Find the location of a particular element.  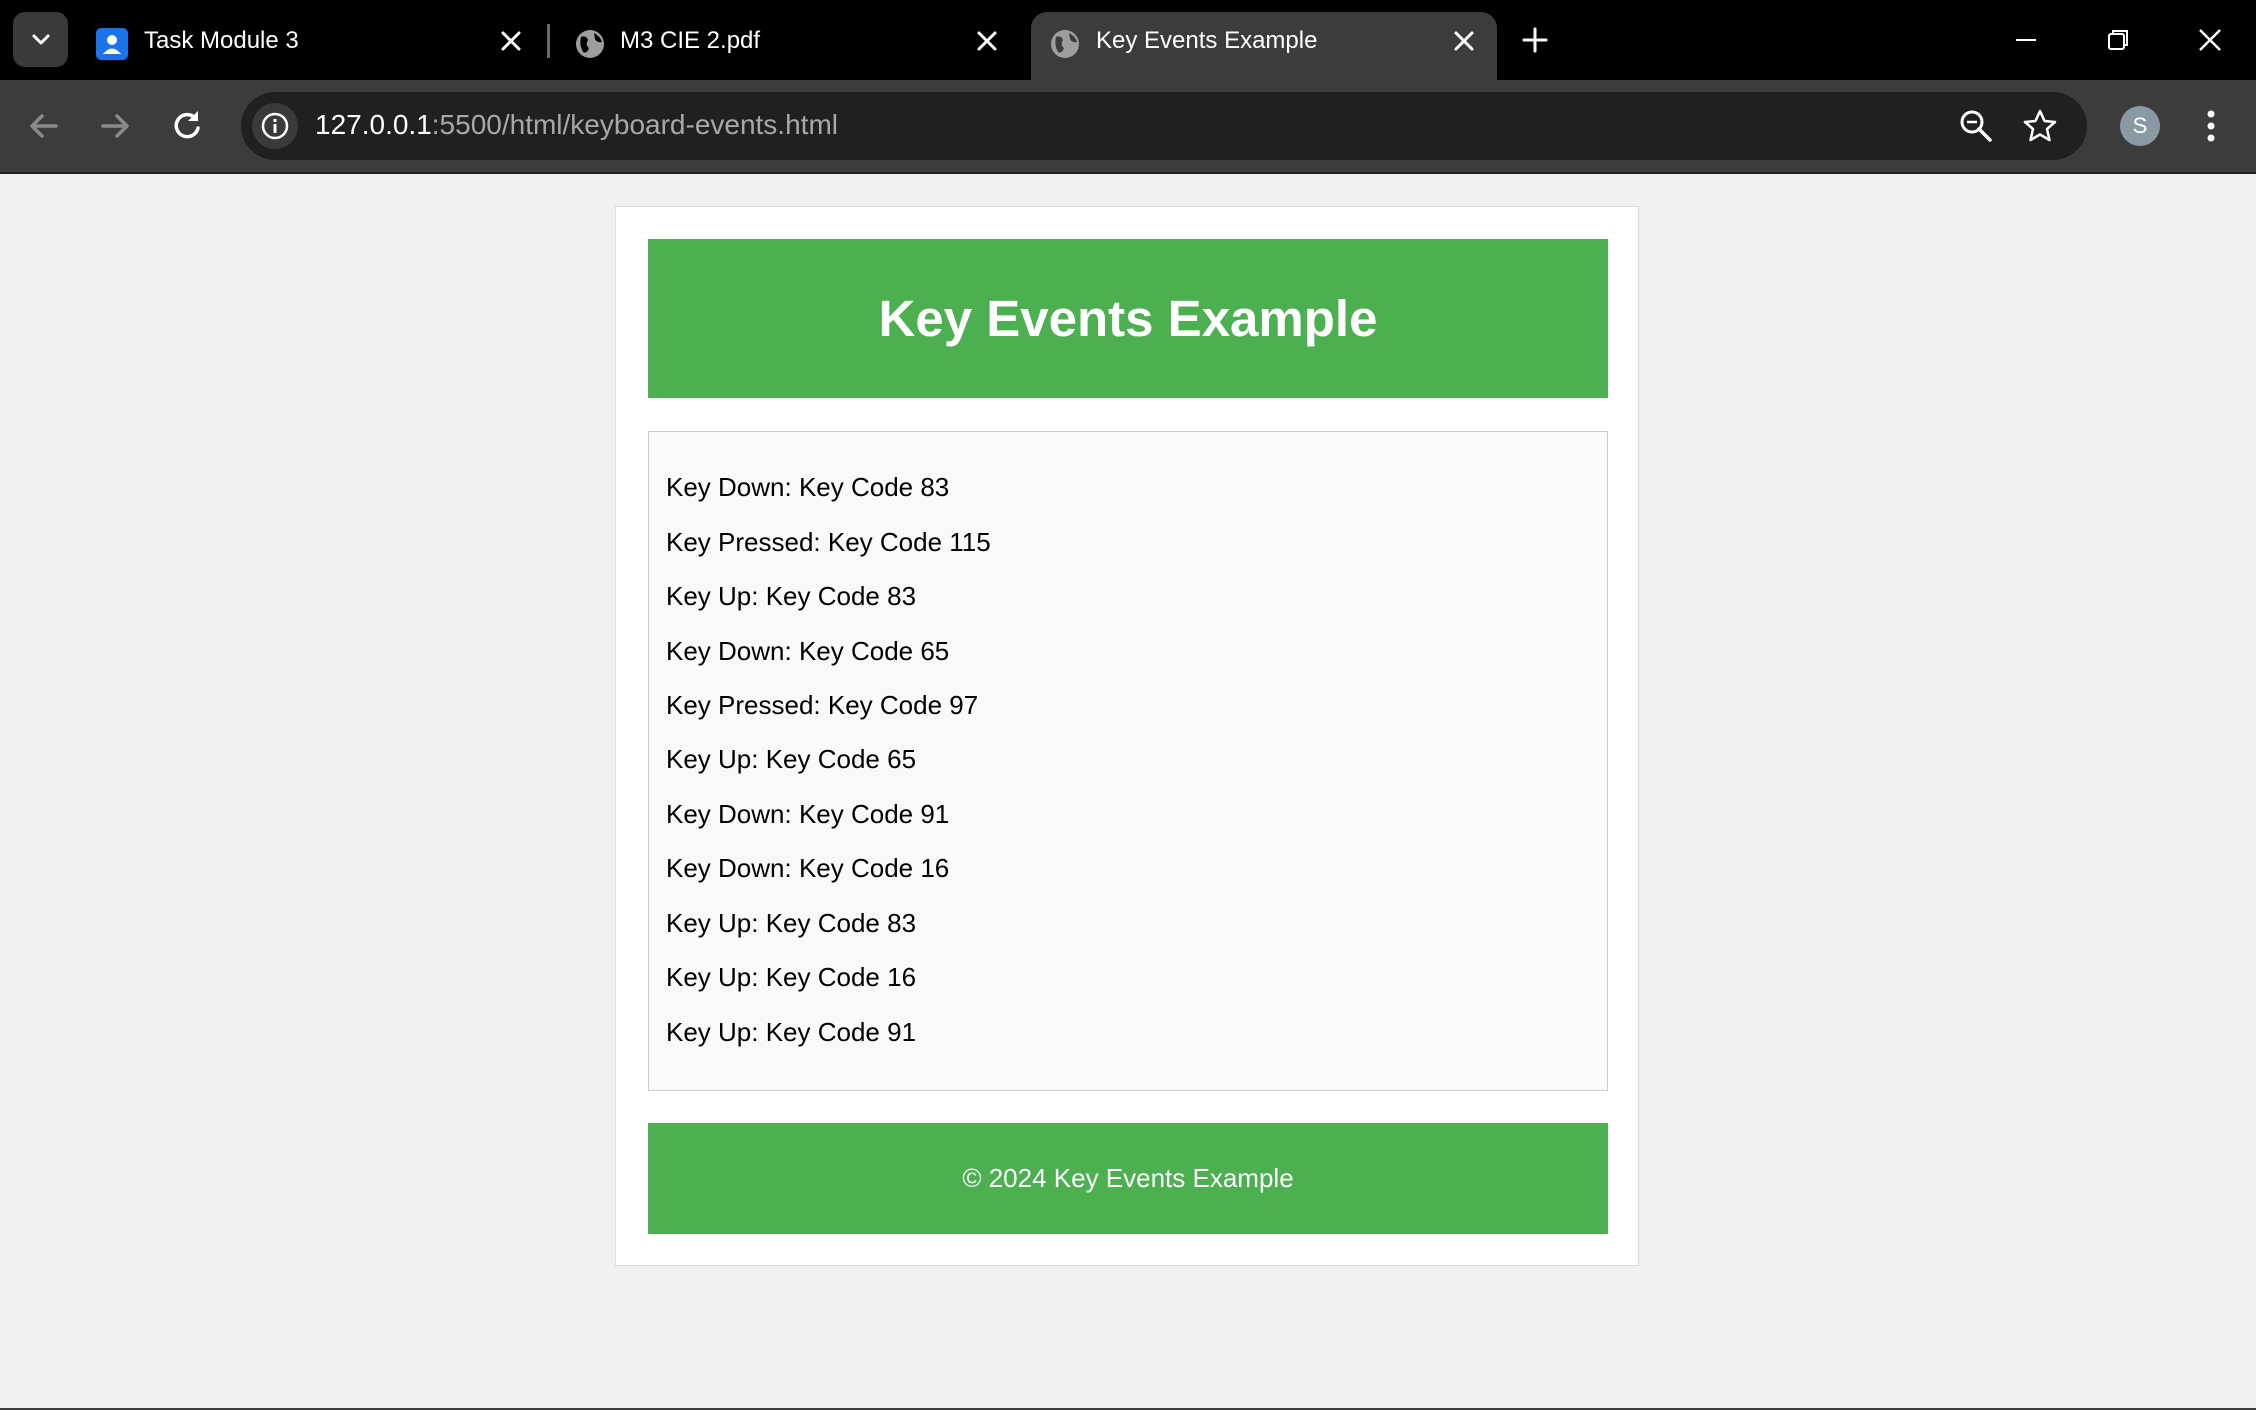

footer-text: © 2024 Key Events Example is located at coordinates (1128, 1178).